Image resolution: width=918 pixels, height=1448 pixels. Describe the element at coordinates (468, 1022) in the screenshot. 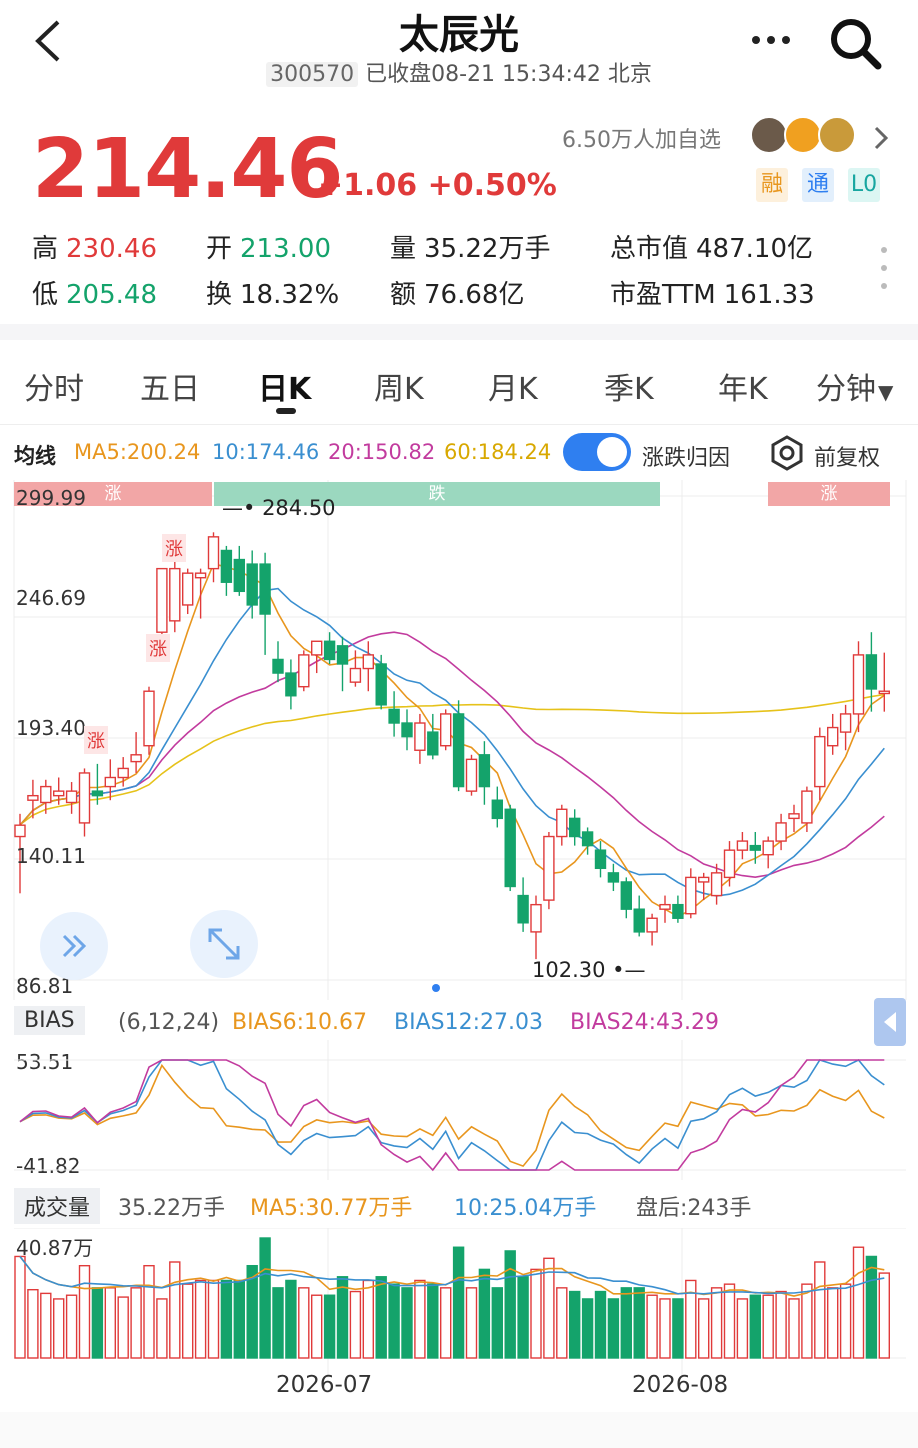

I see `bias12-value: BIAS12:27.03` at that location.